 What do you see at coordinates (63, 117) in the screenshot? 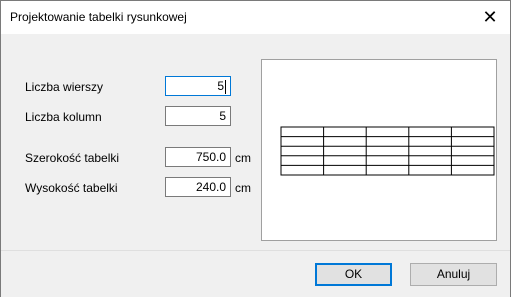
I see `cols-label: Liczba kolumn` at bounding box center [63, 117].